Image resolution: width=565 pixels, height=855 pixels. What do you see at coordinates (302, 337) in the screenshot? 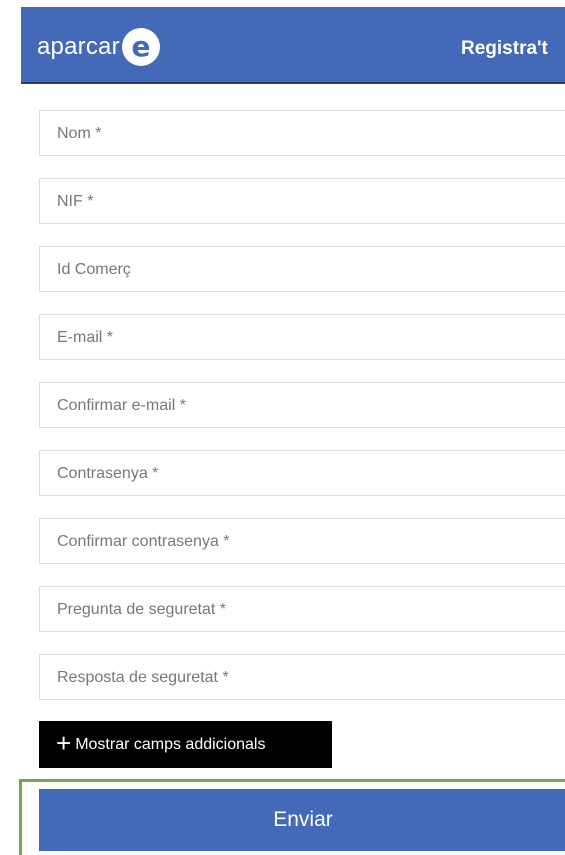
I see `email-field: E-mail *` at bounding box center [302, 337].